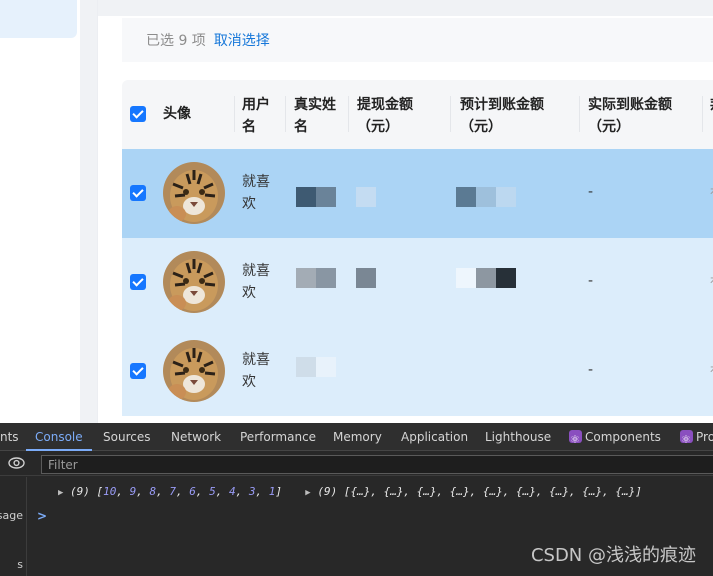  I want to click on log-number: 7, so click(173, 491).